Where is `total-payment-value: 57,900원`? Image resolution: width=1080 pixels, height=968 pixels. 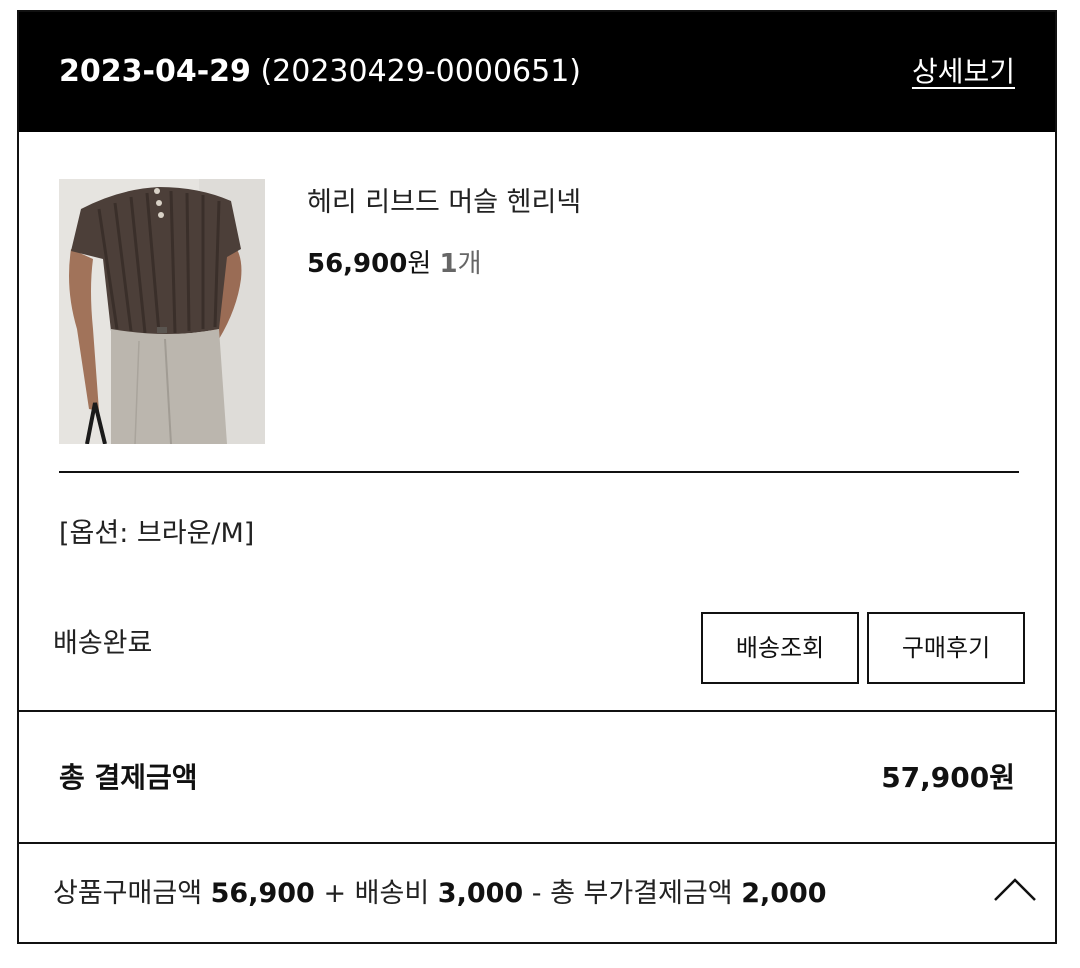
total-payment-value: 57,900원 is located at coordinates (948, 777).